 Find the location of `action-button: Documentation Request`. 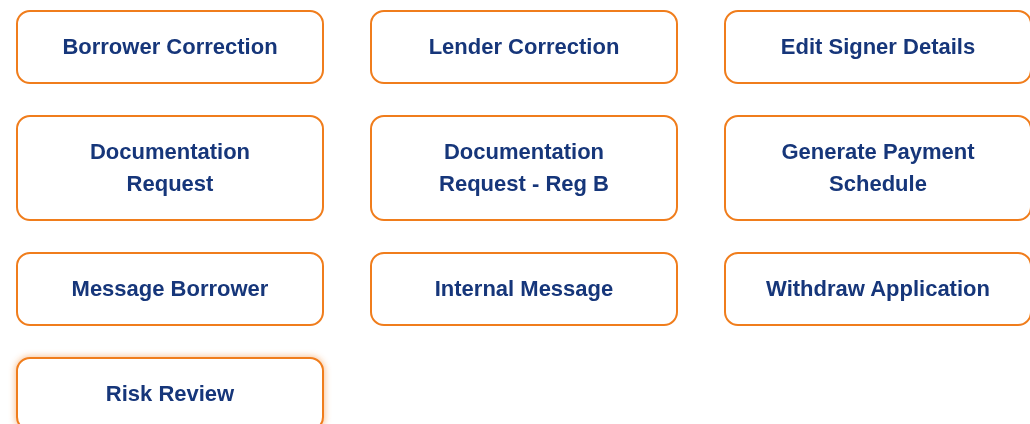

action-button: Documentation Request is located at coordinates (170, 168).